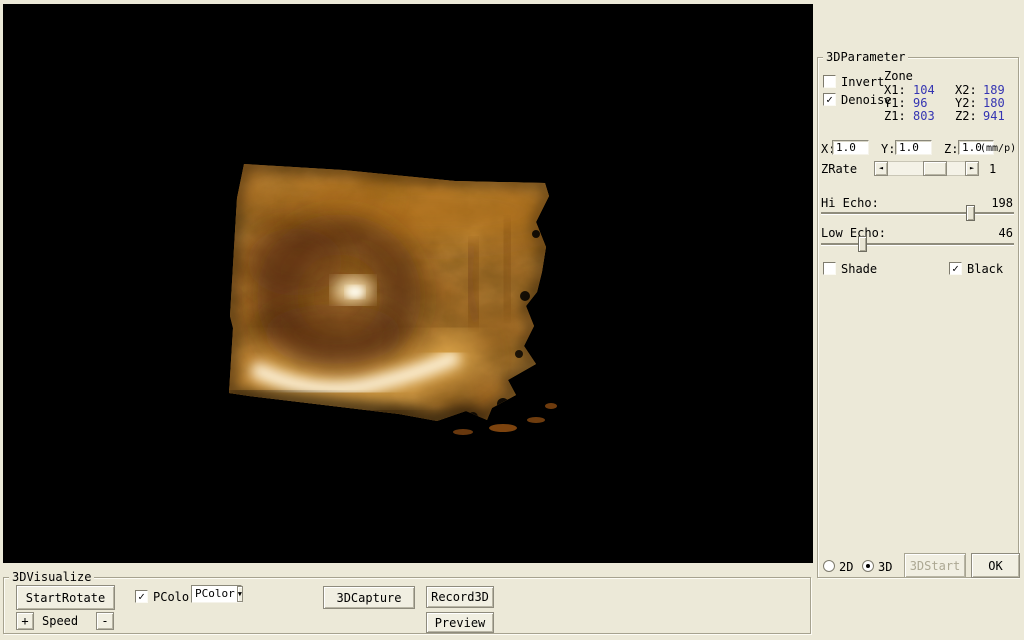 The height and width of the screenshot is (640, 1024). Describe the element at coordinates (175, 597) in the screenshot. I see `pcolor-label: PColor` at that location.